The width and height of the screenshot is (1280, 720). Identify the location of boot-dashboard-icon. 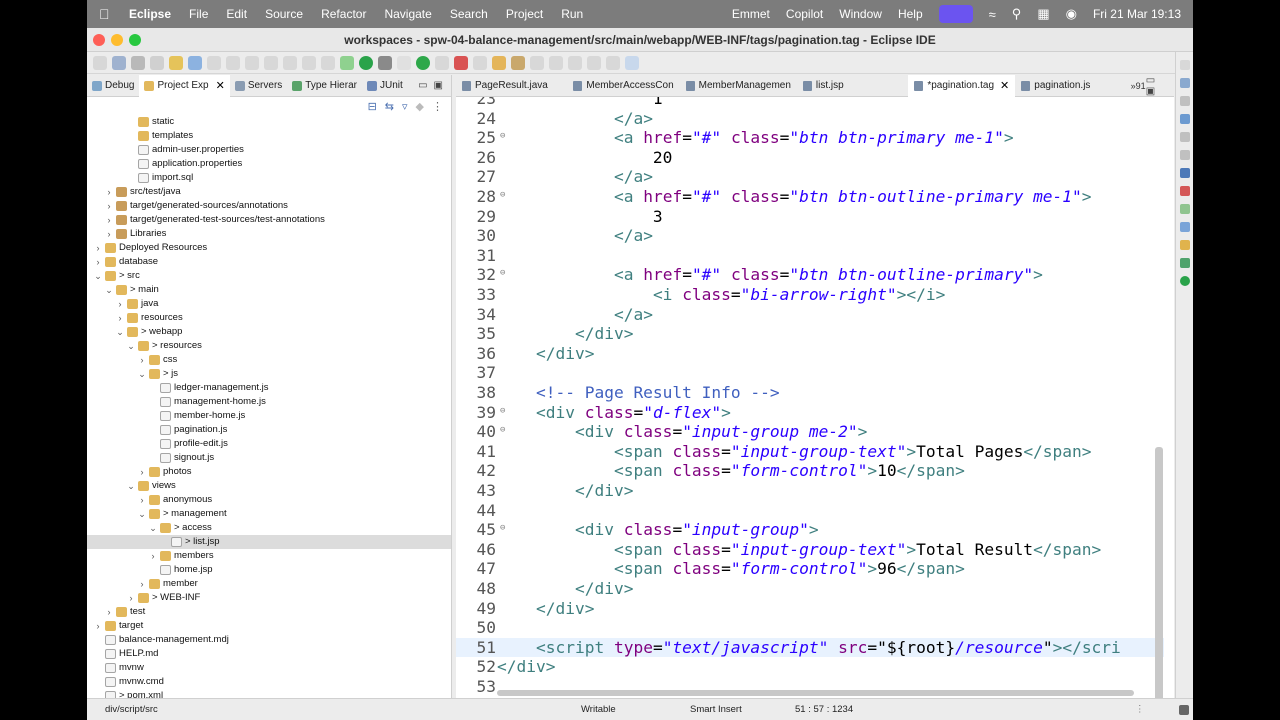
(1184, 263).